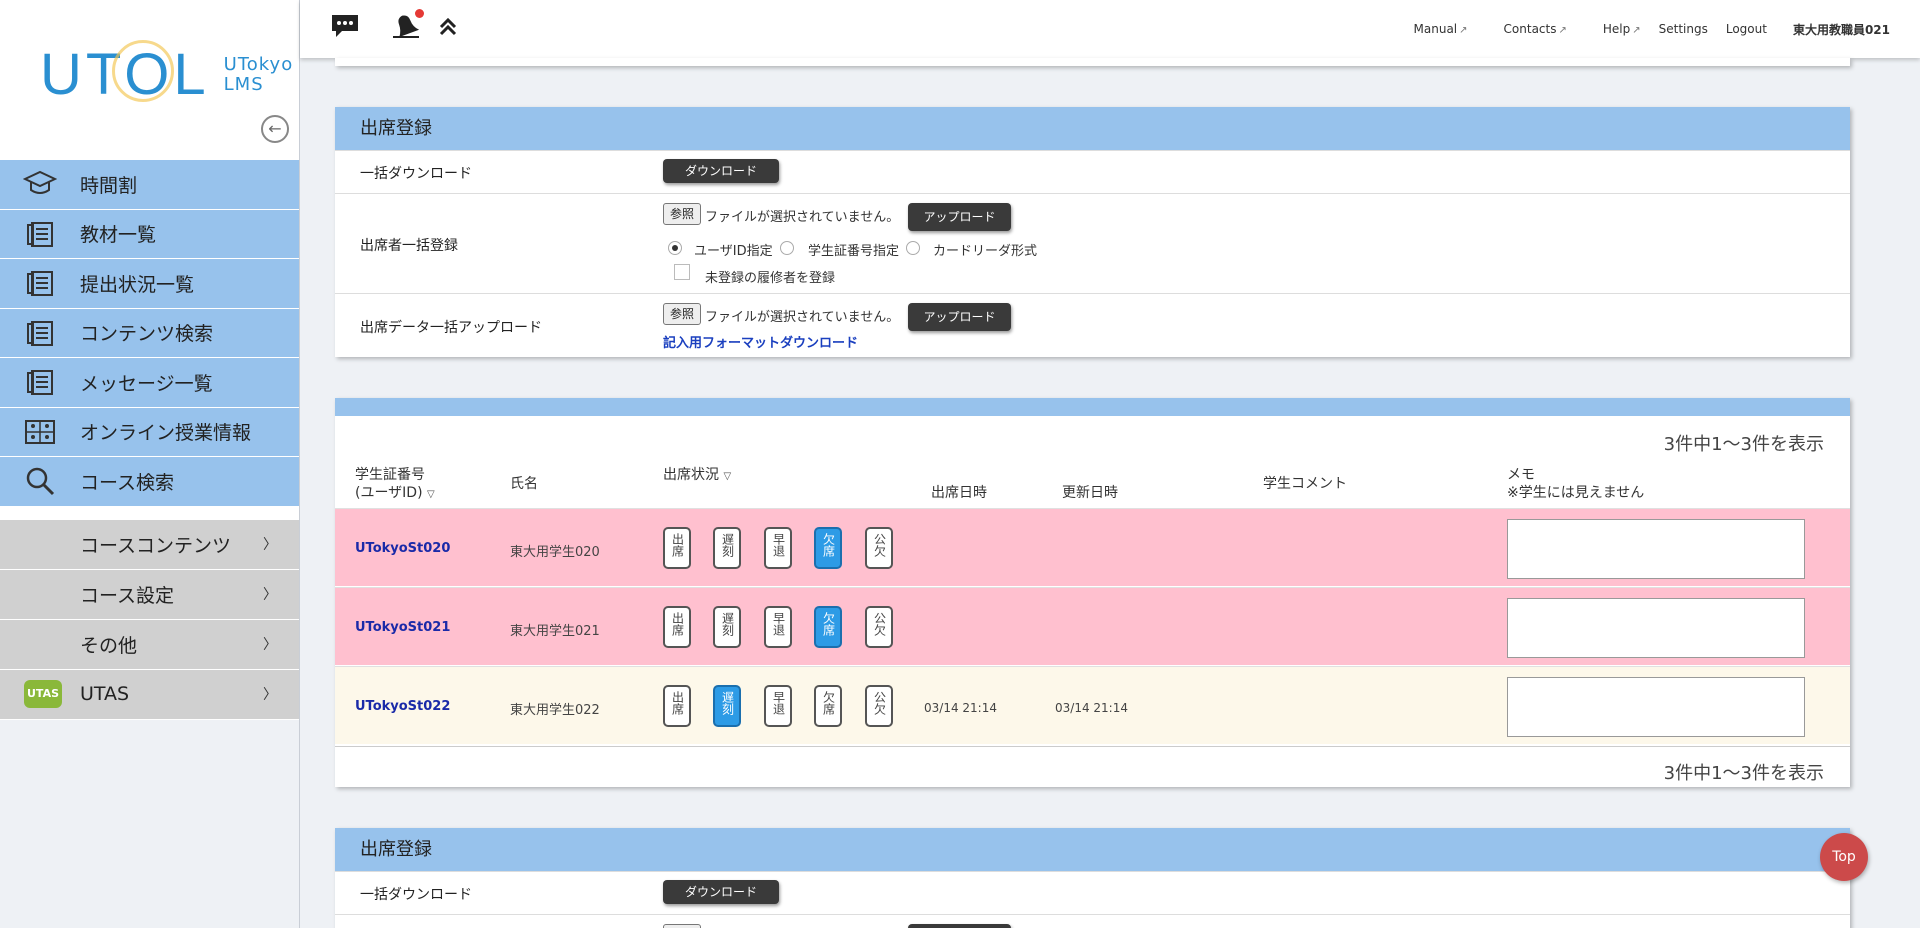  What do you see at coordinates (555, 710) in the screenshot?
I see `student-name: 東大用学生022` at bounding box center [555, 710].